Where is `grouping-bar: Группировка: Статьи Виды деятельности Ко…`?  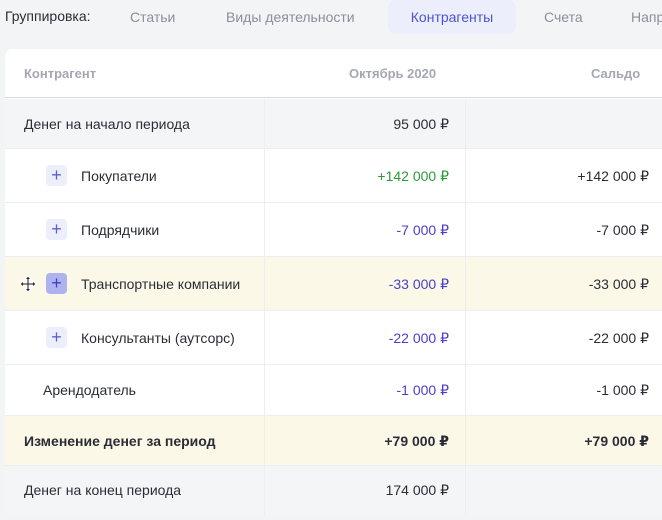 grouping-bar: Группировка: Статьи Виды деятельности Ко… is located at coordinates (331, 17).